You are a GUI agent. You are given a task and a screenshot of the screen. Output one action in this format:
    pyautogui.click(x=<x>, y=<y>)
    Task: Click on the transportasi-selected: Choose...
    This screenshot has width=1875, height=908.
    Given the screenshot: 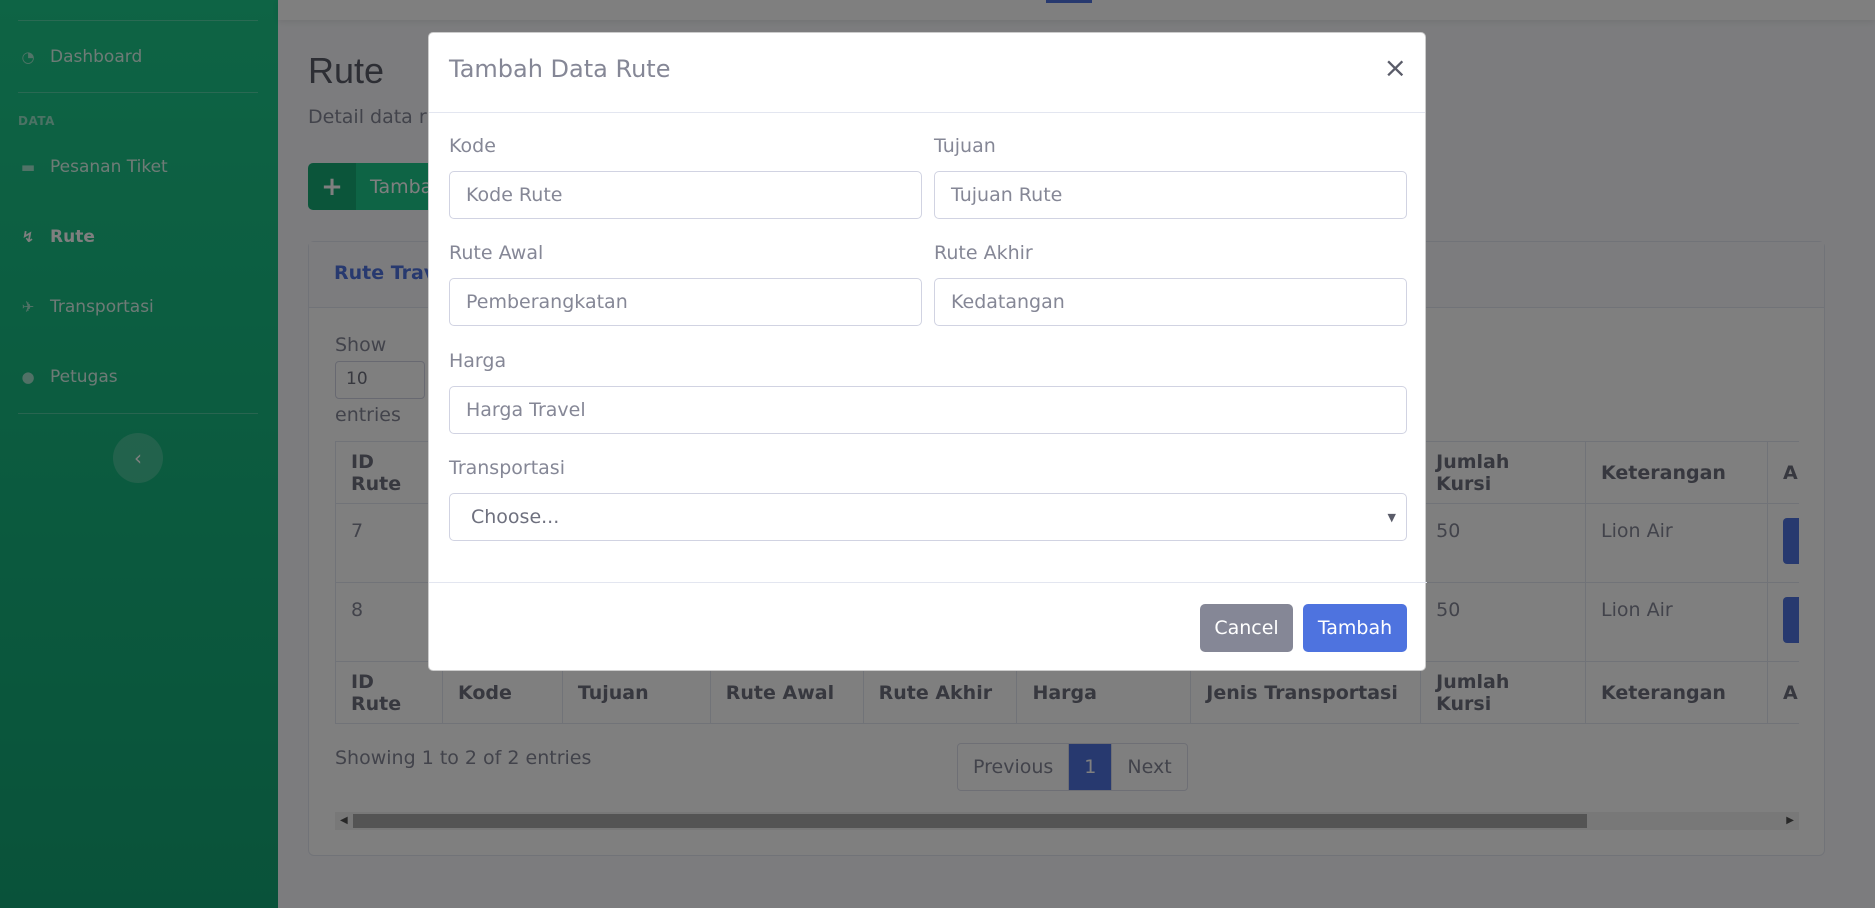 What is the action you would take?
    pyautogui.click(x=515, y=517)
    